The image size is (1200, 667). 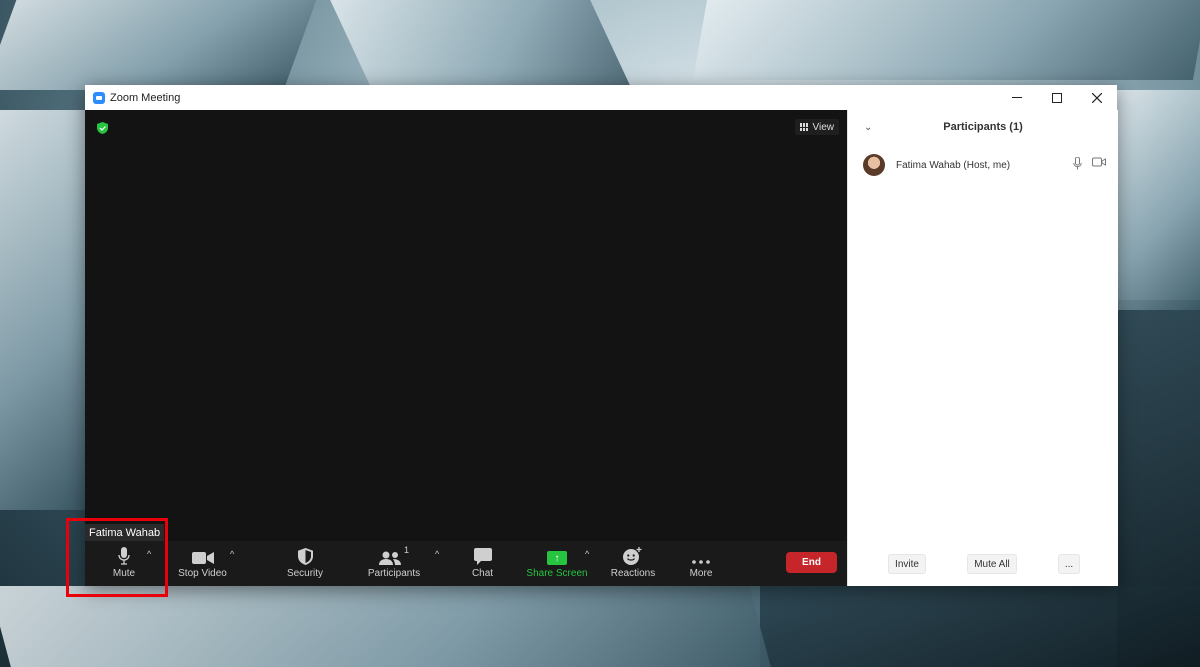 I want to click on participant-name: Fatima Wahab (Host, me), so click(x=953, y=165).